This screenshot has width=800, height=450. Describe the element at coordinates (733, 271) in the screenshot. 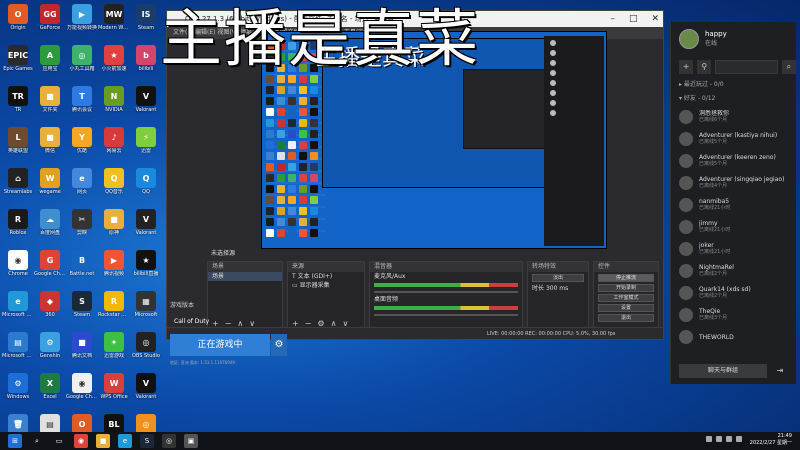

I see `friend-item: NightmaRel 已离线2个月` at that location.